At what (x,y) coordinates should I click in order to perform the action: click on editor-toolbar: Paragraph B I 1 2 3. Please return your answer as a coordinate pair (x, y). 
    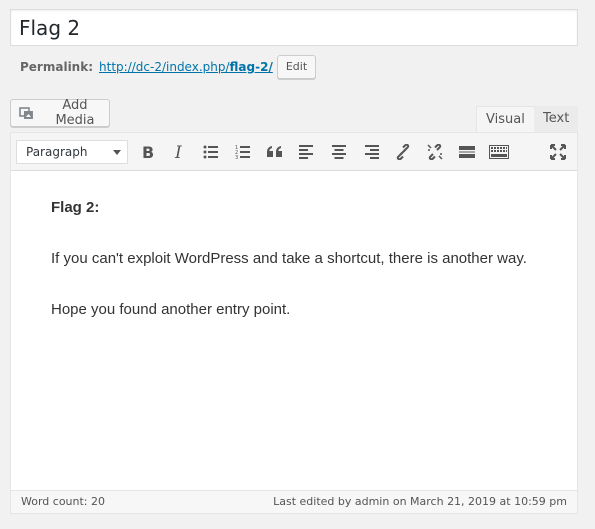
    Looking at the image, I should click on (294, 152).